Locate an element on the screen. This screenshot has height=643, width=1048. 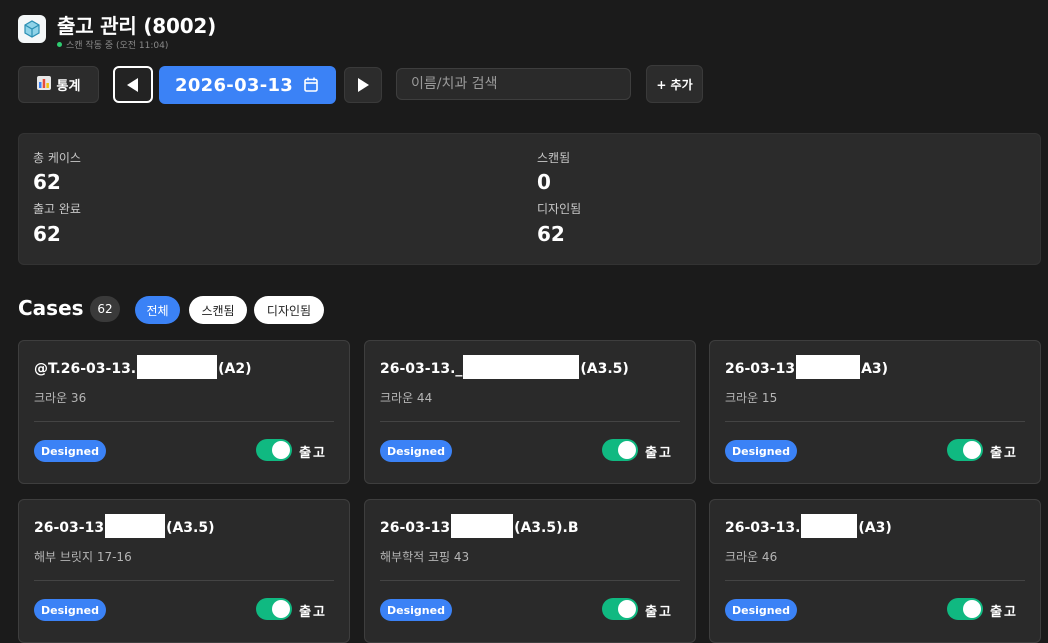
filter-designed: 디자인됨 is located at coordinates (289, 310).